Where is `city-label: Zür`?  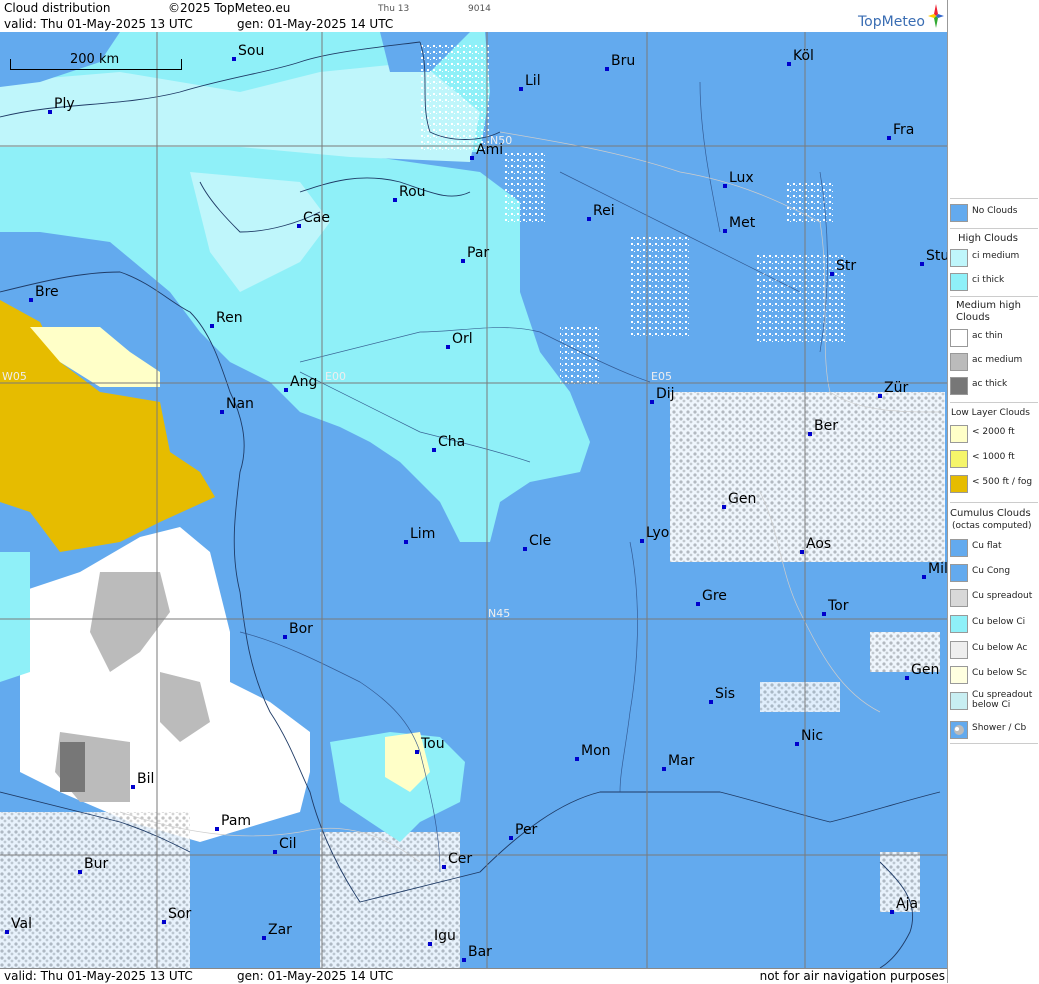
city-label: Zür is located at coordinates (896, 388).